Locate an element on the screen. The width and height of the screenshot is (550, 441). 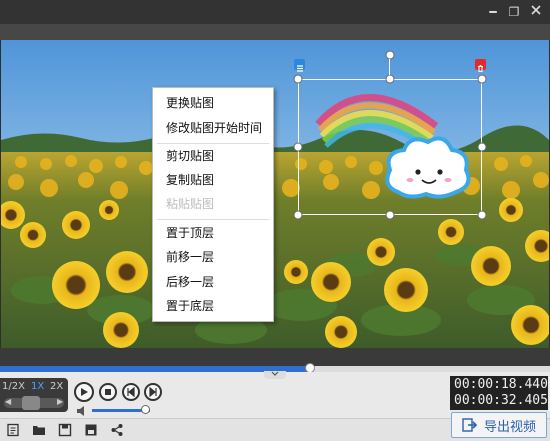
resize-handle-top is located at coordinates (390, 79).